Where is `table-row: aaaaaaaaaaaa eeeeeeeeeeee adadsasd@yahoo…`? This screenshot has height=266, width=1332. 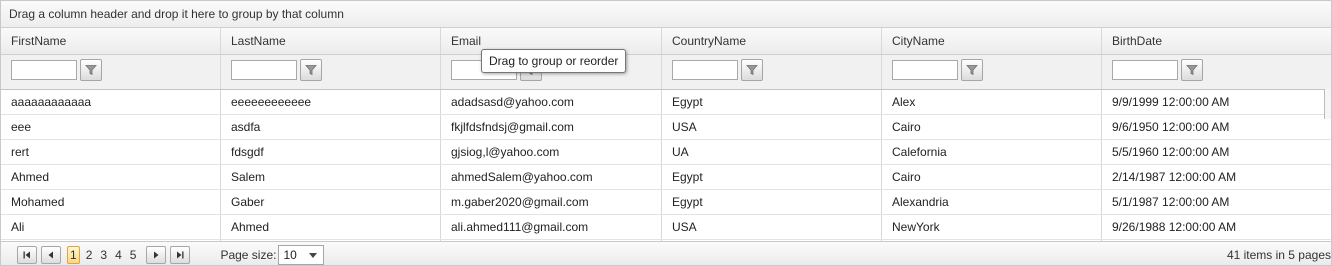 table-row: aaaaaaaaaaaa eeeeeeeeeeee adadsasd@yahoo… is located at coordinates (666, 102).